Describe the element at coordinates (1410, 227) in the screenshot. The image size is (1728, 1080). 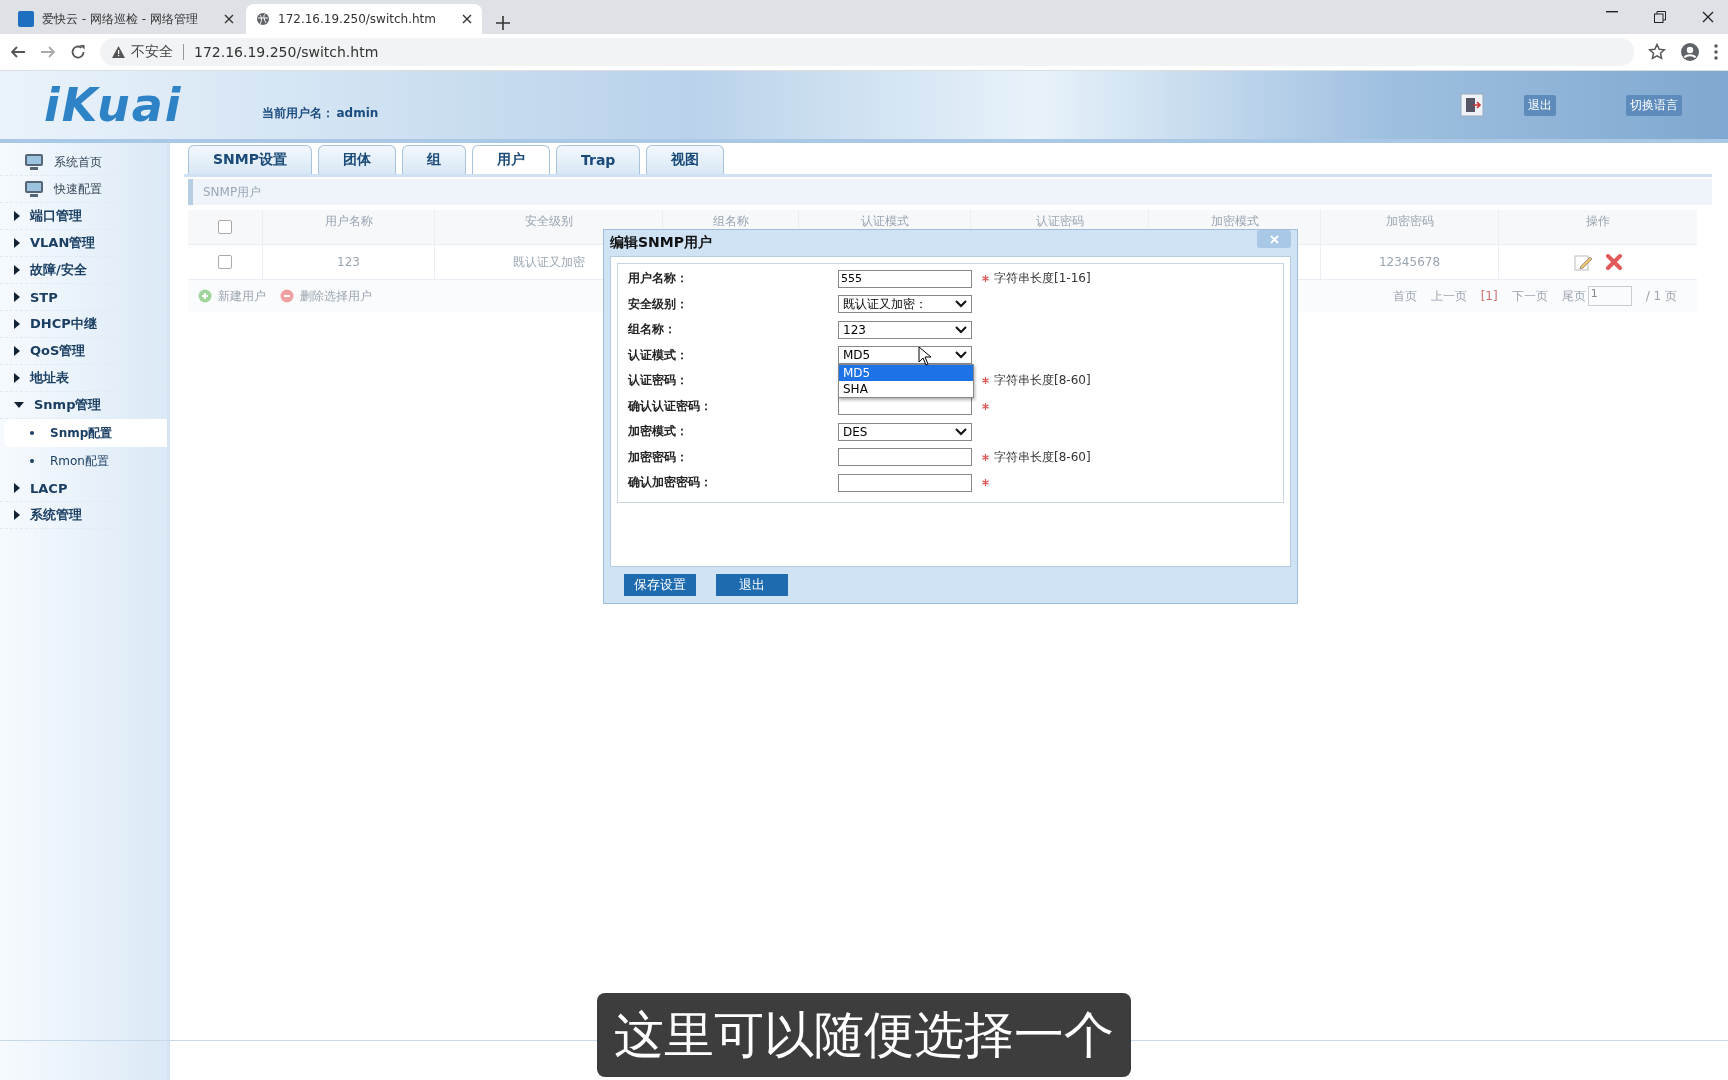
I see `column-header: 加密密码` at that location.